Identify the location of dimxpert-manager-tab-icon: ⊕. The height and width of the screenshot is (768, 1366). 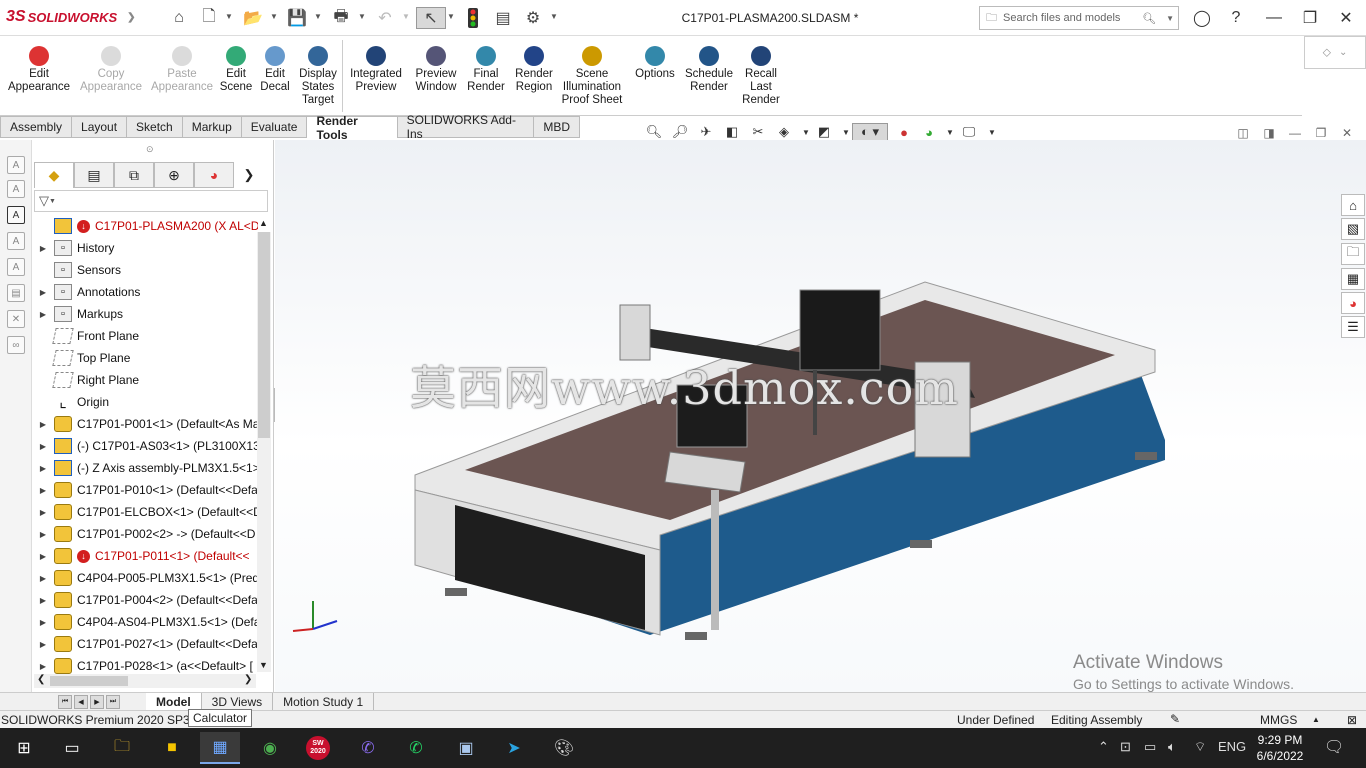
(174, 175).